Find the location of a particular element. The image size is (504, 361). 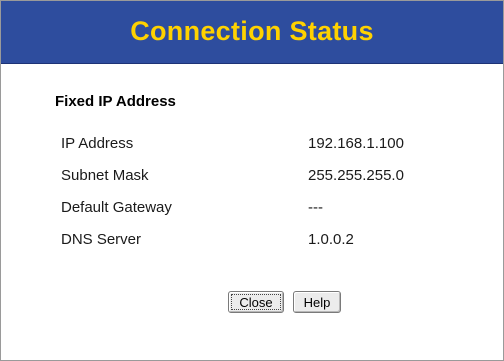

row-subnet-mask: Subnet Mask 255.255.255.0 is located at coordinates (261, 177).